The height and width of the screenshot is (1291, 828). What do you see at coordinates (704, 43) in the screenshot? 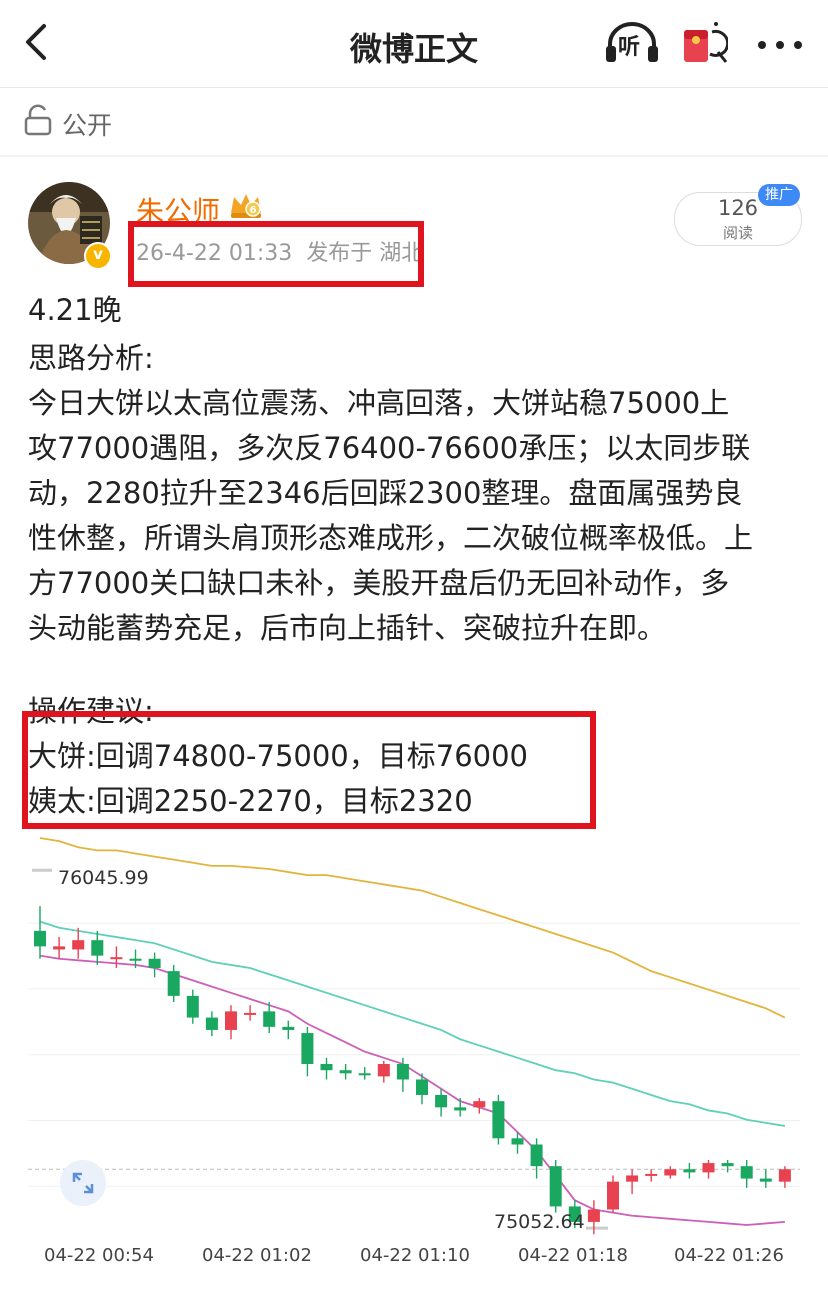
I see `red-packet-icon` at bounding box center [704, 43].